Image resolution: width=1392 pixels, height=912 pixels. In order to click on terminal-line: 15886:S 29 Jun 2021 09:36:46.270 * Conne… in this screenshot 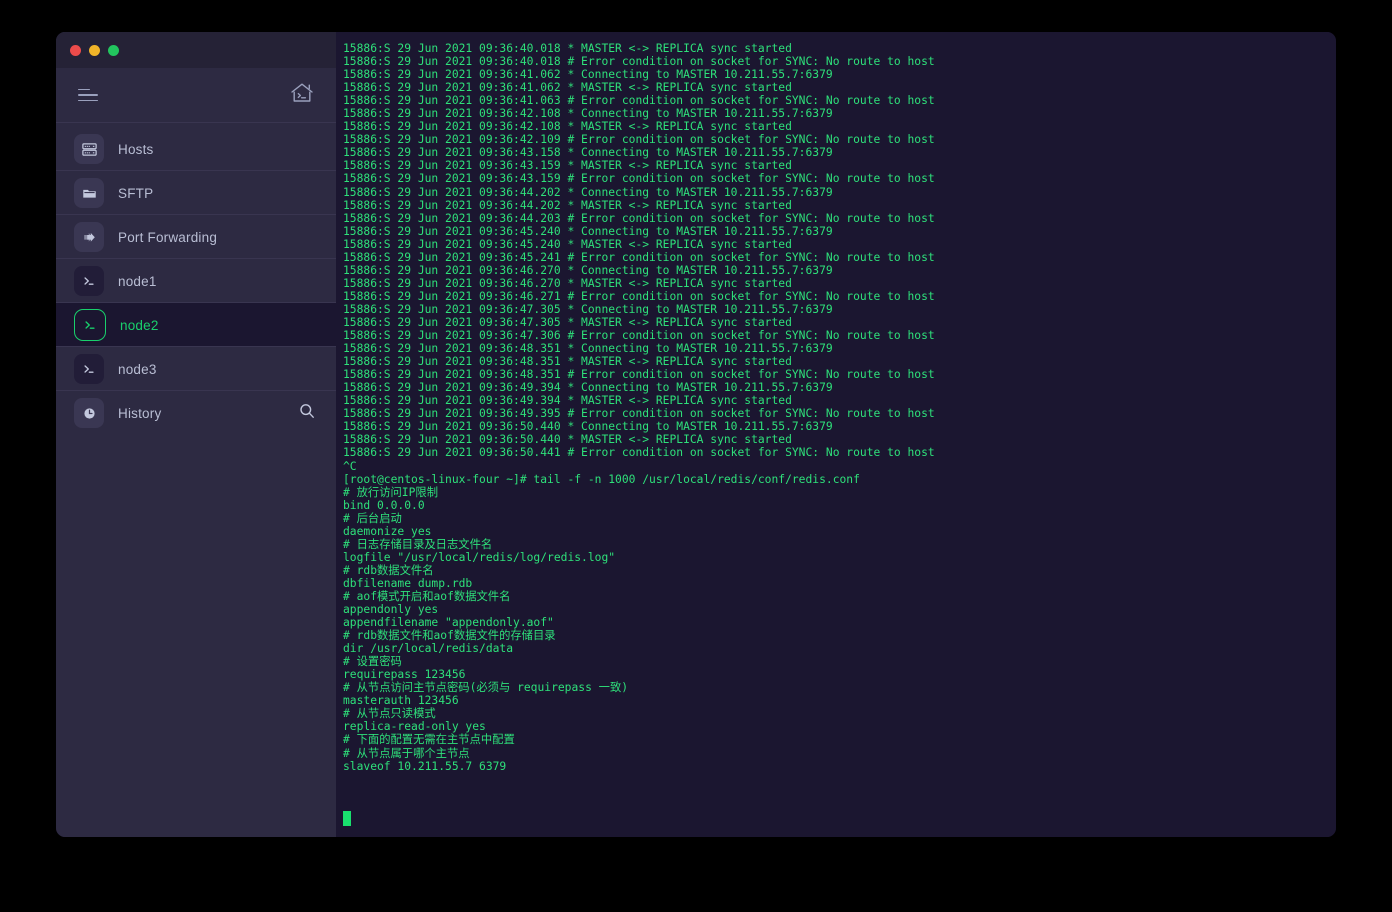, I will do `click(588, 270)`.